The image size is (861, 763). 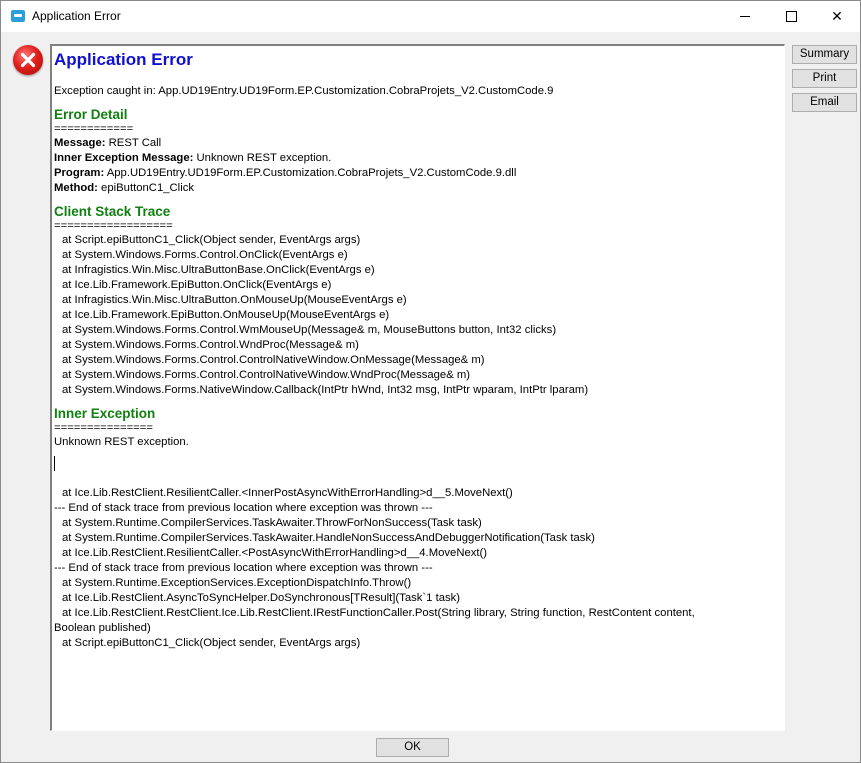 I want to click on detail-field: Method: epiButtonC1_Click, so click(x=124, y=188).